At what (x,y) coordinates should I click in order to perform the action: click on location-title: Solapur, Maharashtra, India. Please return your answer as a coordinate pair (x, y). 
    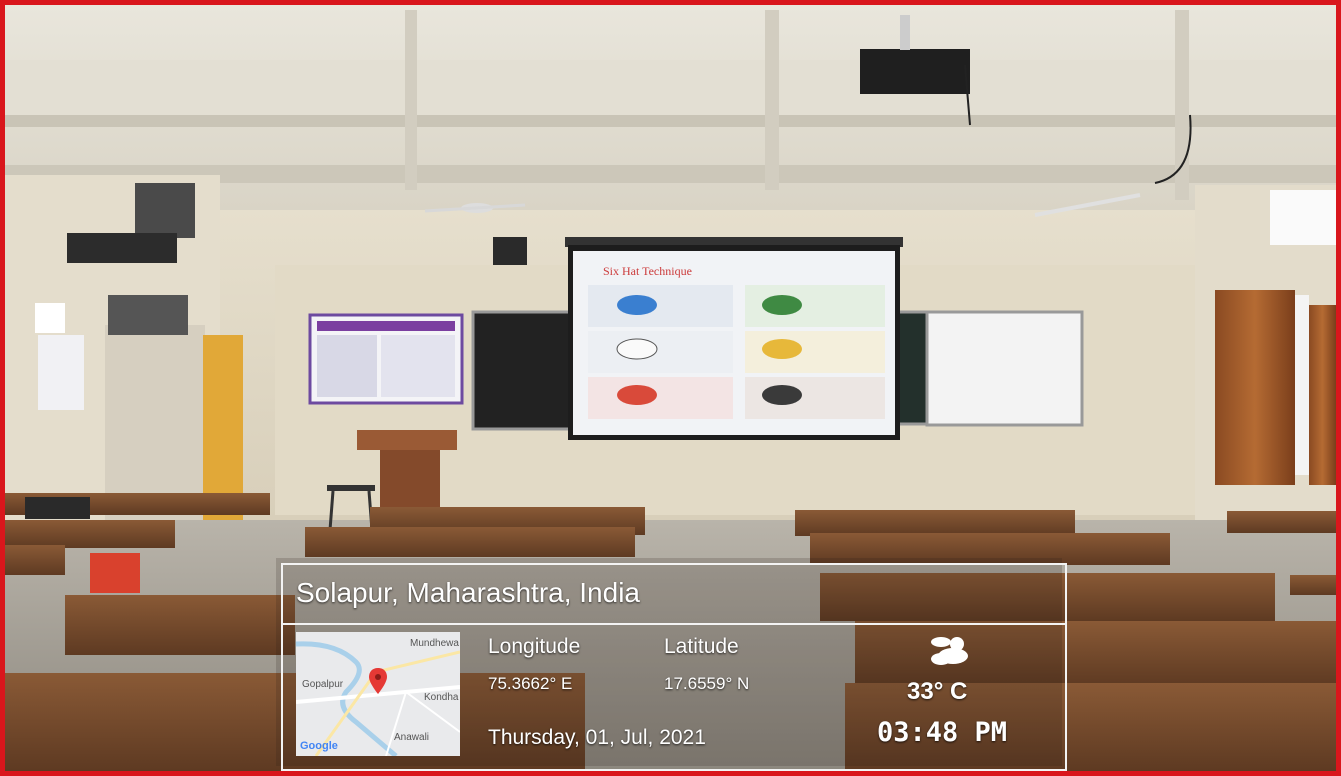
    Looking at the image, I should click on (468, 592).